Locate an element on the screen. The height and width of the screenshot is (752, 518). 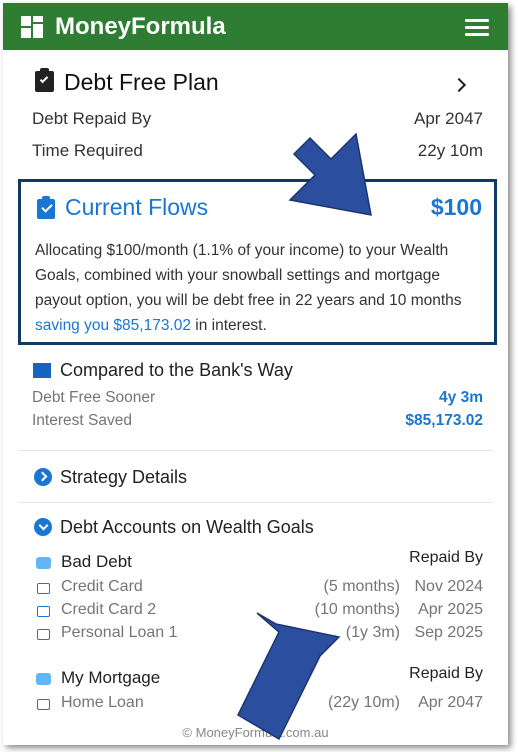
current-flows-amount: $100 is located at coordinates (456, 207).